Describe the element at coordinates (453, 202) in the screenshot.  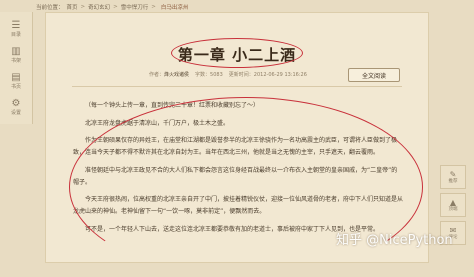
I see `top-icon: ▲` at that location.